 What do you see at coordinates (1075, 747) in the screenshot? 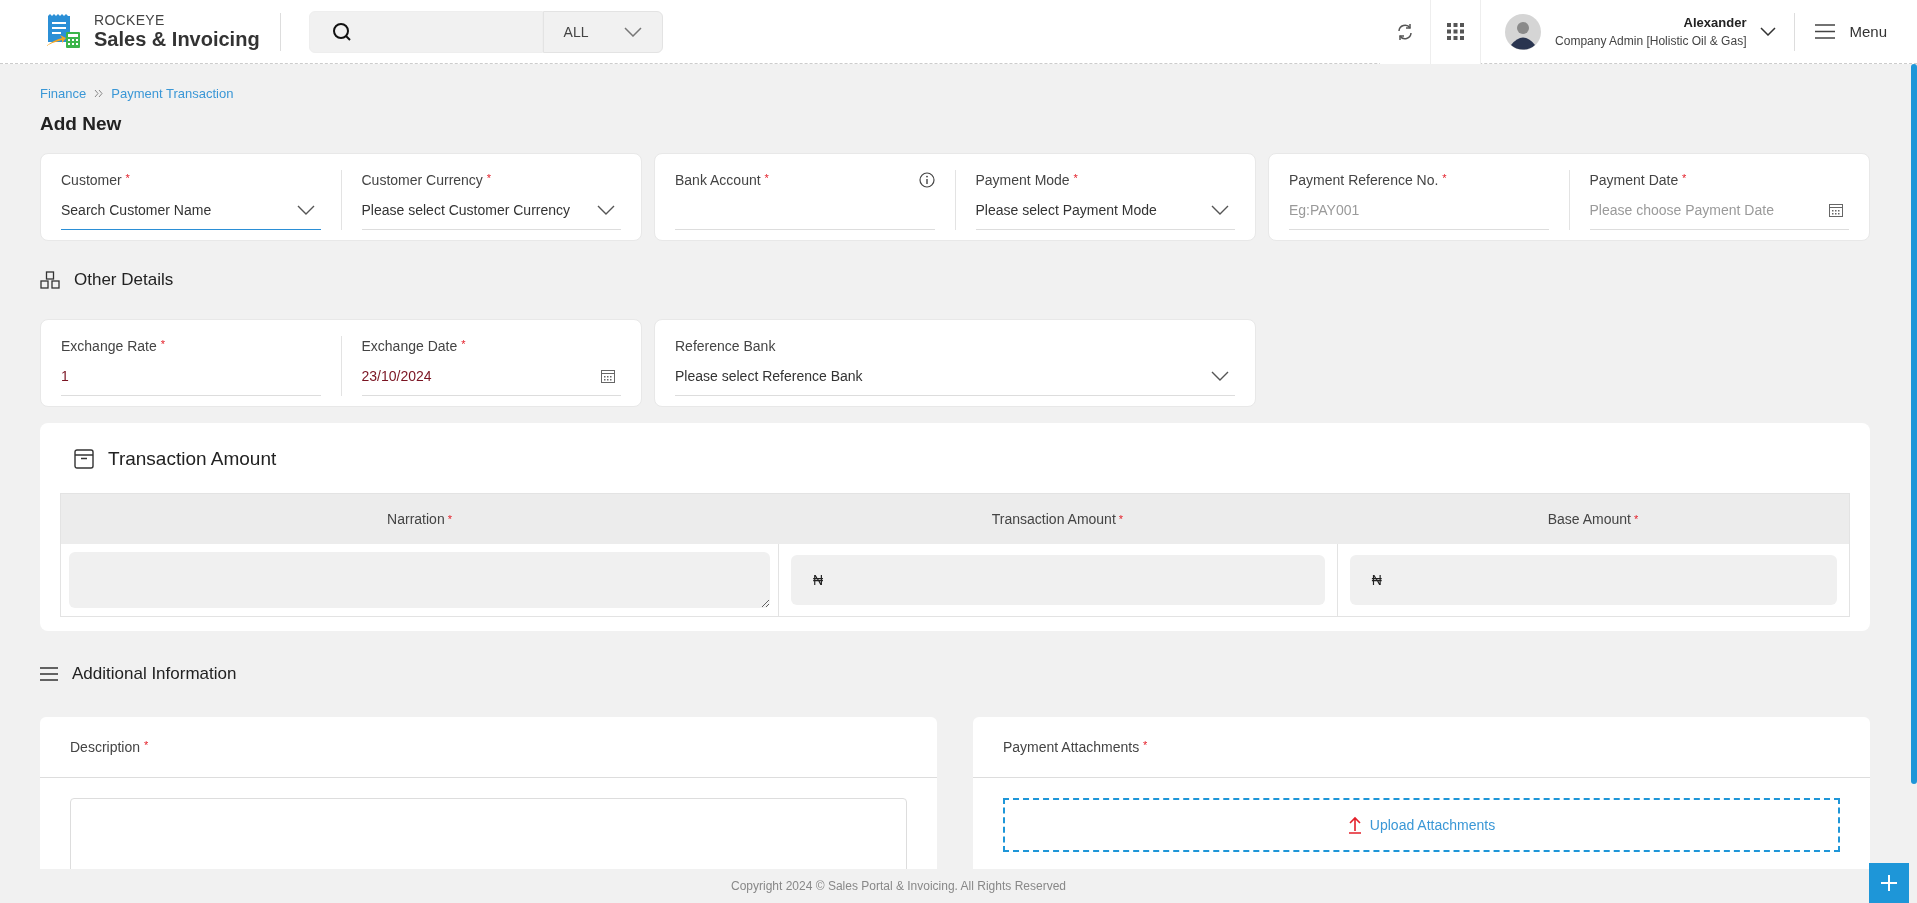
I see `field-label: Payment Attachments *` at bounding box center [1075, 747].